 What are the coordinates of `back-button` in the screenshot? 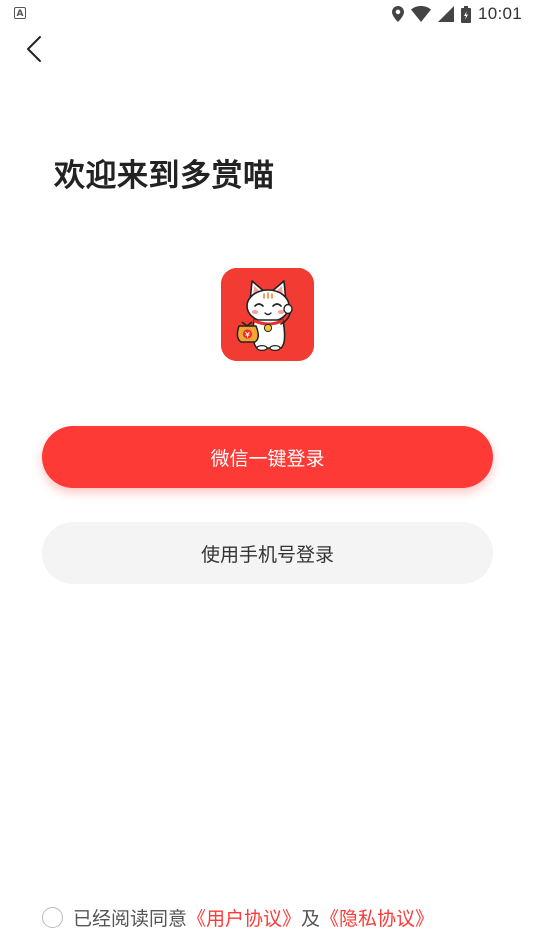 It's located at (34, 51).